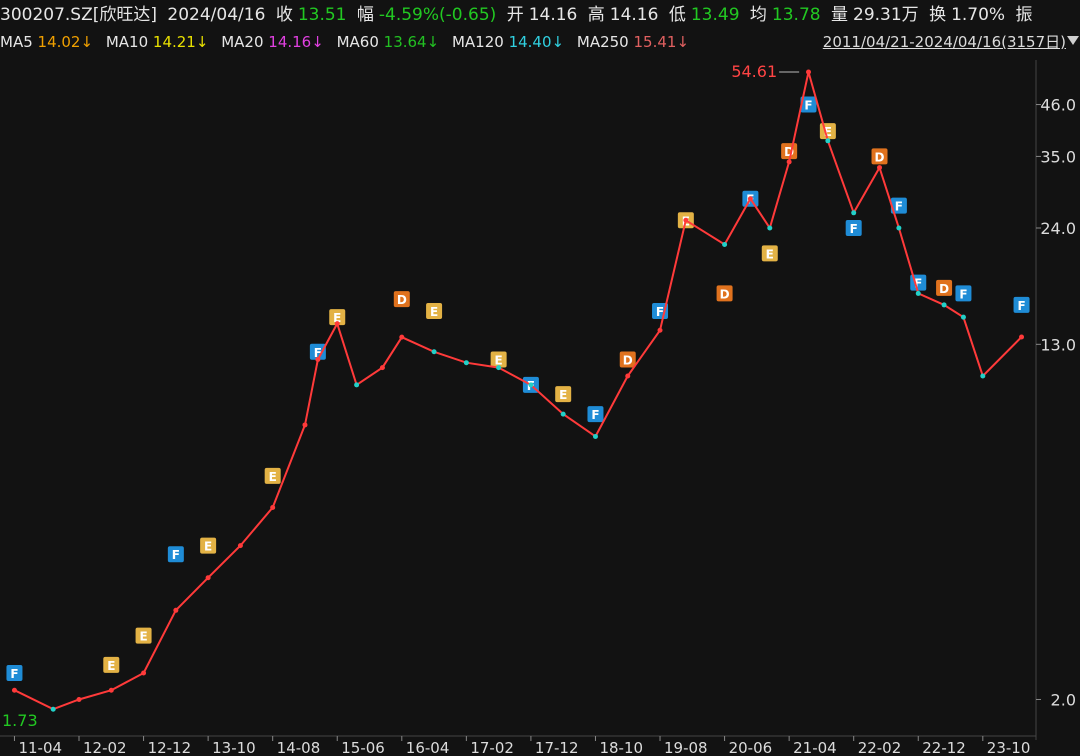 This screenshot has height=756, width=1080. I want to click on ma250-value: 15.41↓, so click(661, 42).